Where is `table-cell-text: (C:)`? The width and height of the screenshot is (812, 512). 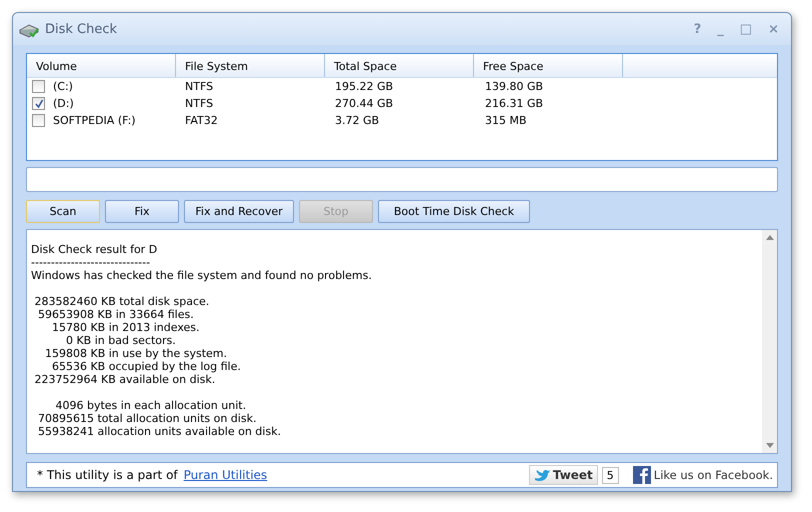 table-cell-text: (C:) is located at coordinates (62, 86).